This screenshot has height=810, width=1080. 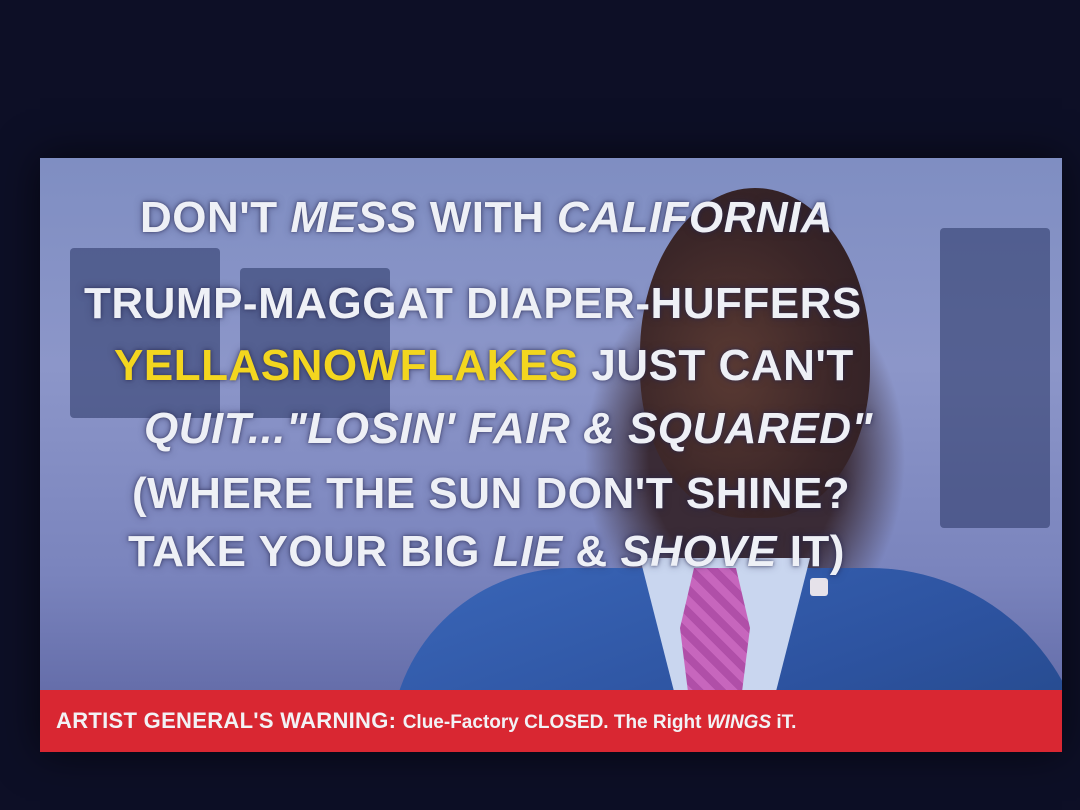 What do you see at coordinates (215, 217) in the screenshot?
I see `text-fragment: DON'T` at bounding box center [215, 217].